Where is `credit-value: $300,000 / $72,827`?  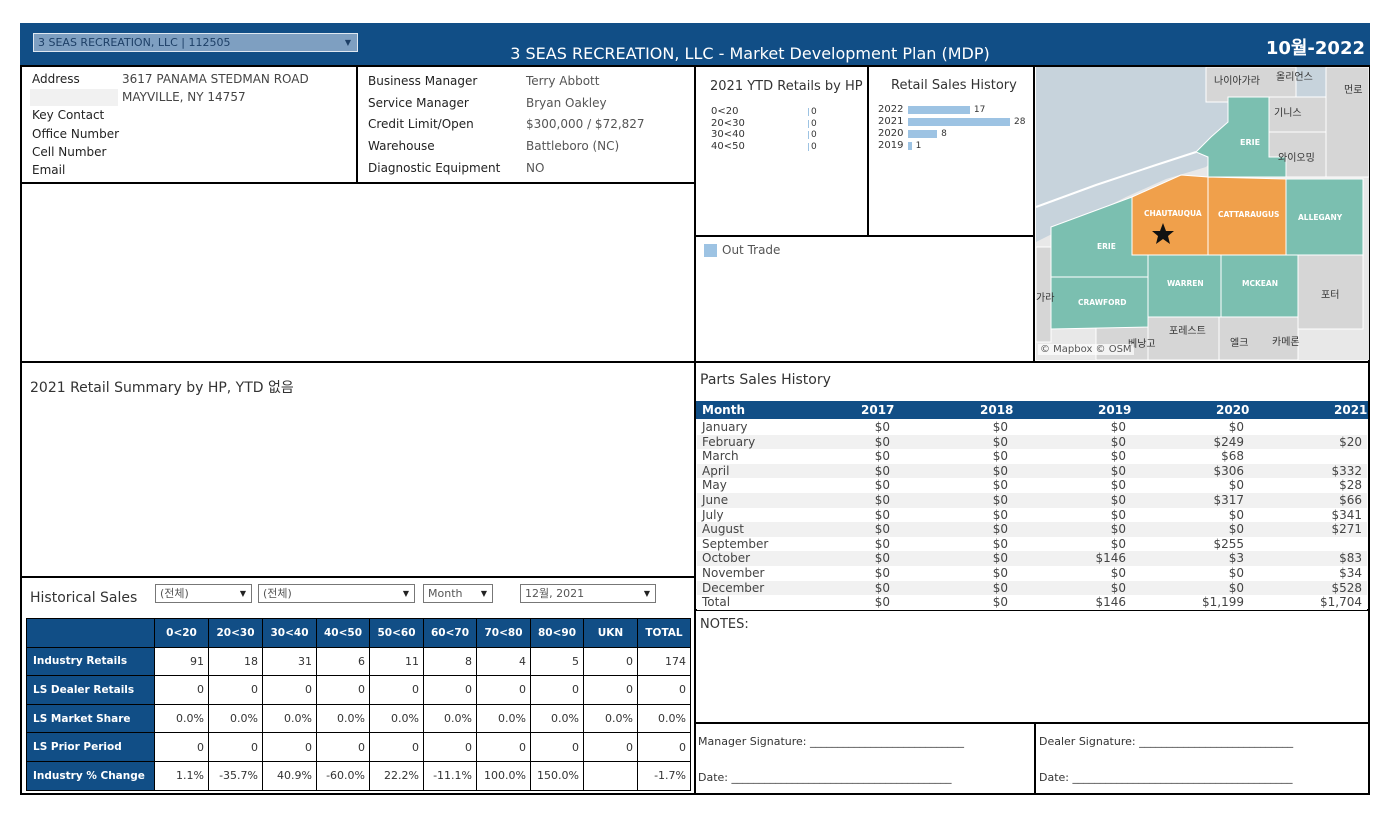 credit-value: $300,000 / $72,827 is located at coordinates (585, 124).